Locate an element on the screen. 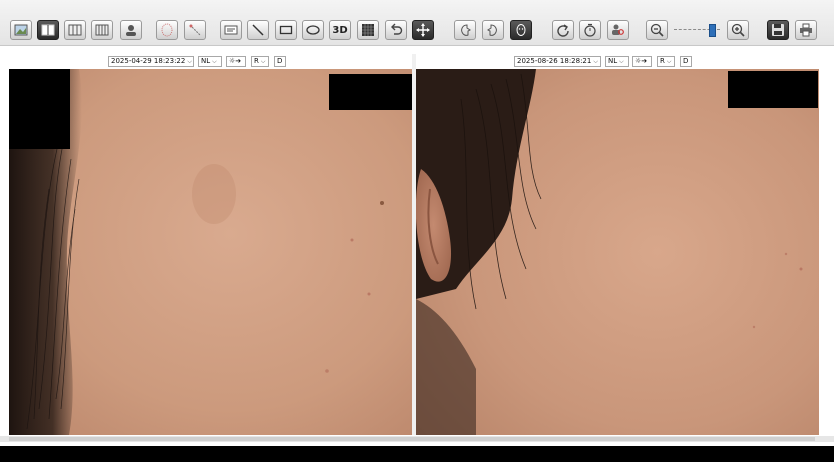  four-pane-layout-button is located at coordinates (102, 30).